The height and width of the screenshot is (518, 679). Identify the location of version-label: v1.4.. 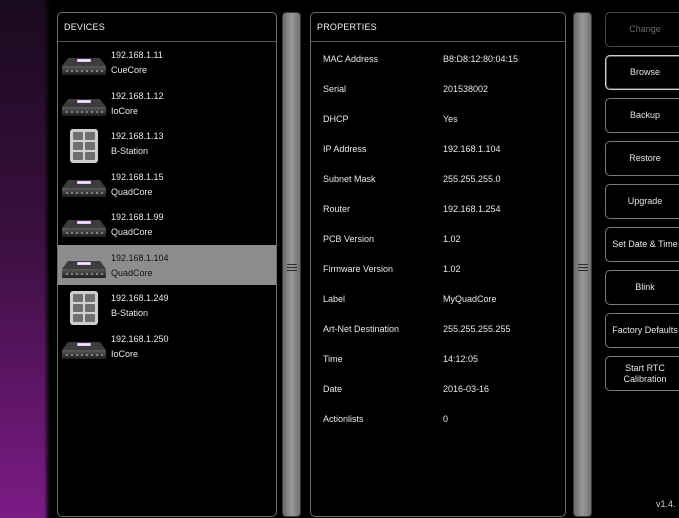
(666, 504).